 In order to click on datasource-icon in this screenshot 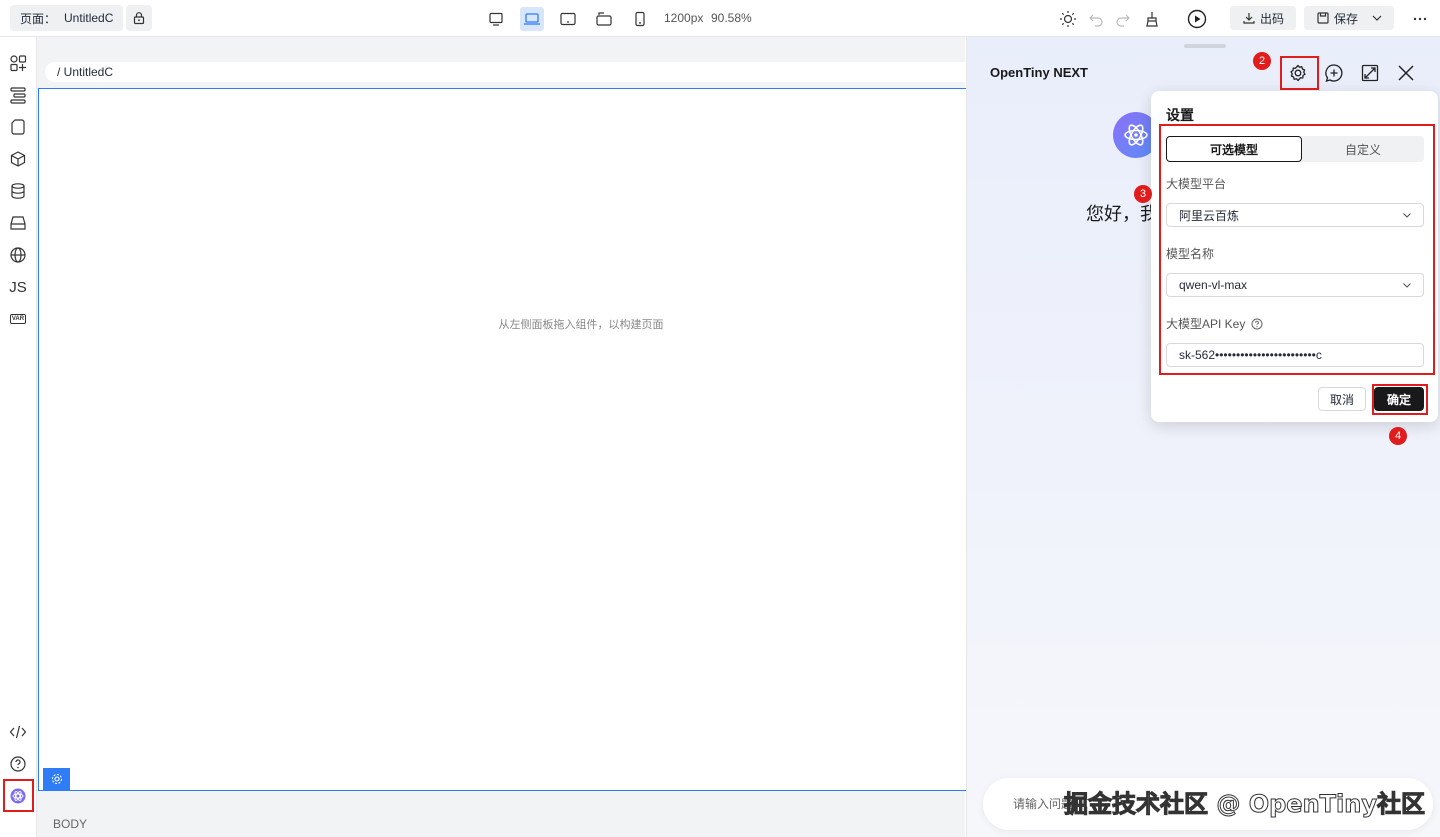, I will do `click(18, 191)`.